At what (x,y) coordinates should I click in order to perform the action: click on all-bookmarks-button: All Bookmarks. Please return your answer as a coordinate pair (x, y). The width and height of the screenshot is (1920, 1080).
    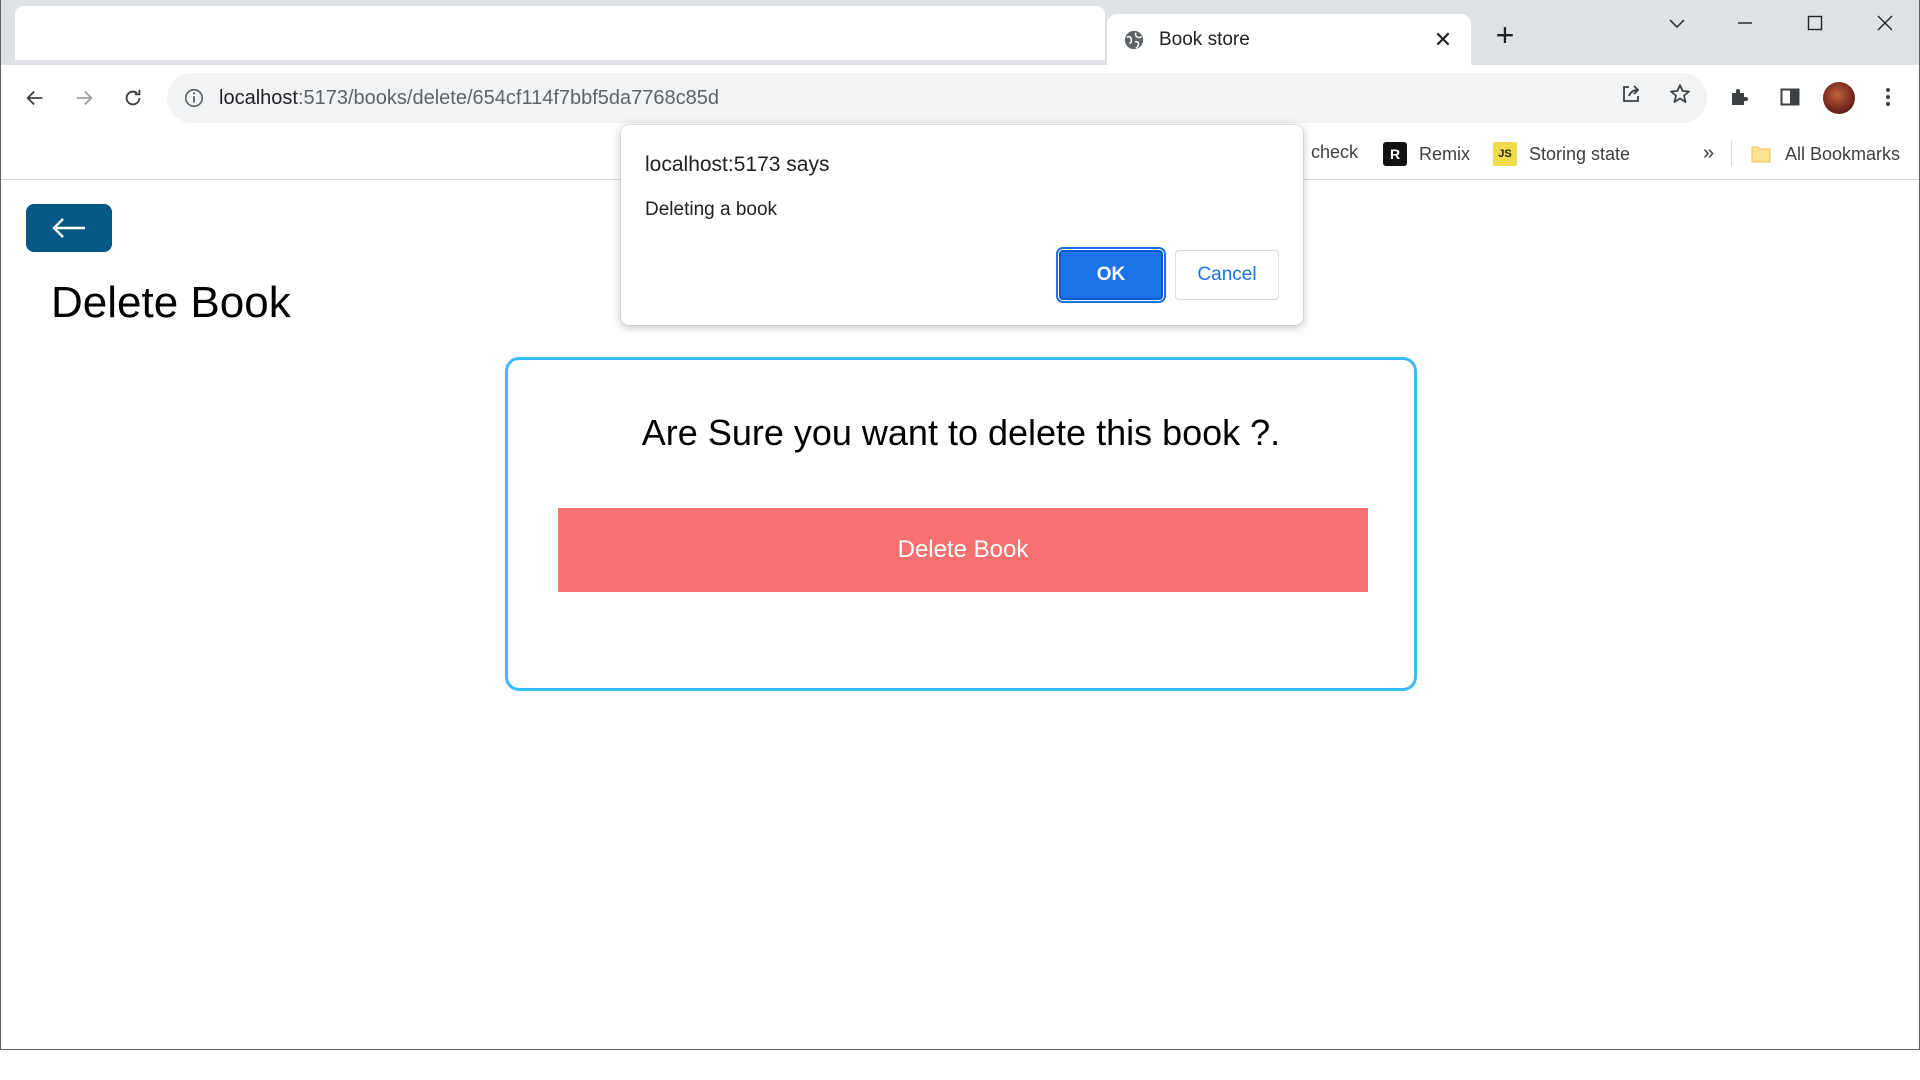
    Looking at the image, I should click on (1824, 154).